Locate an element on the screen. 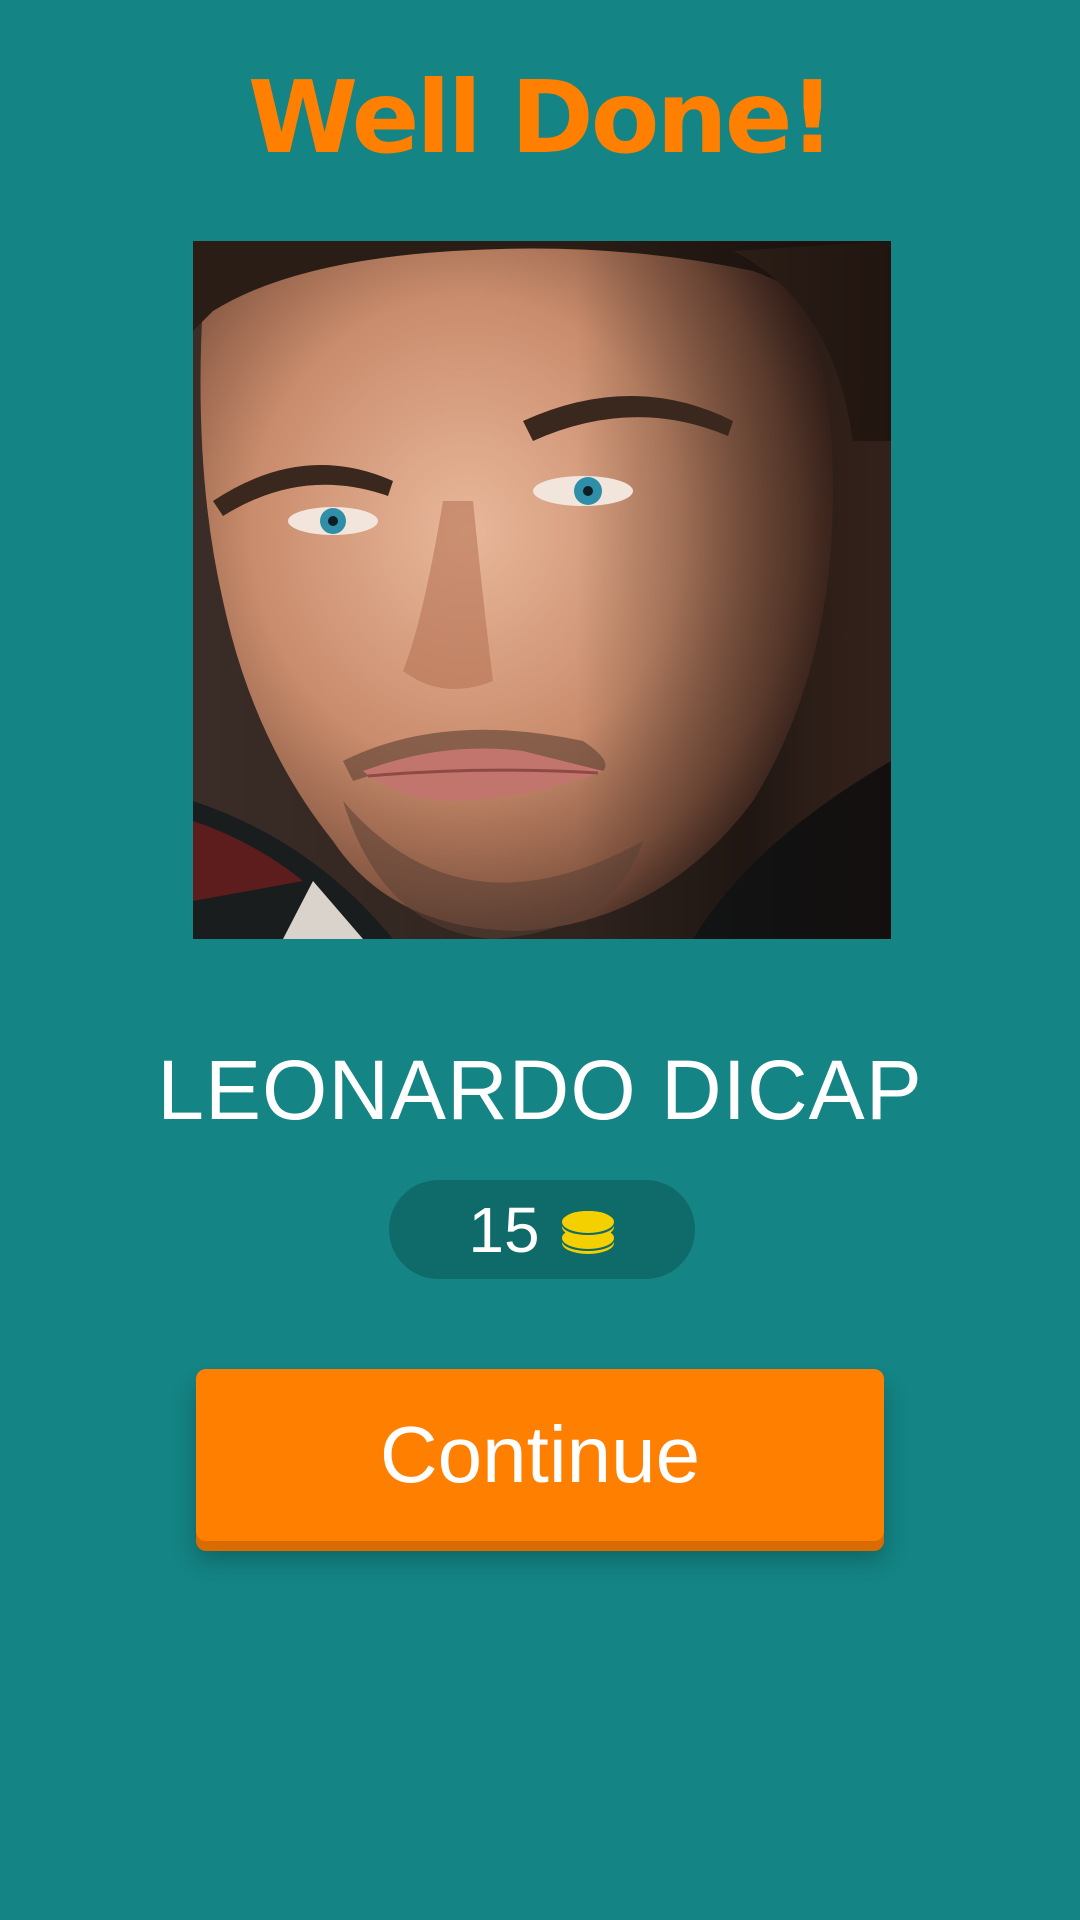 The image size is (1080, 1920). coin-reward-amount: 15 is located at coordinates (504, 1229).